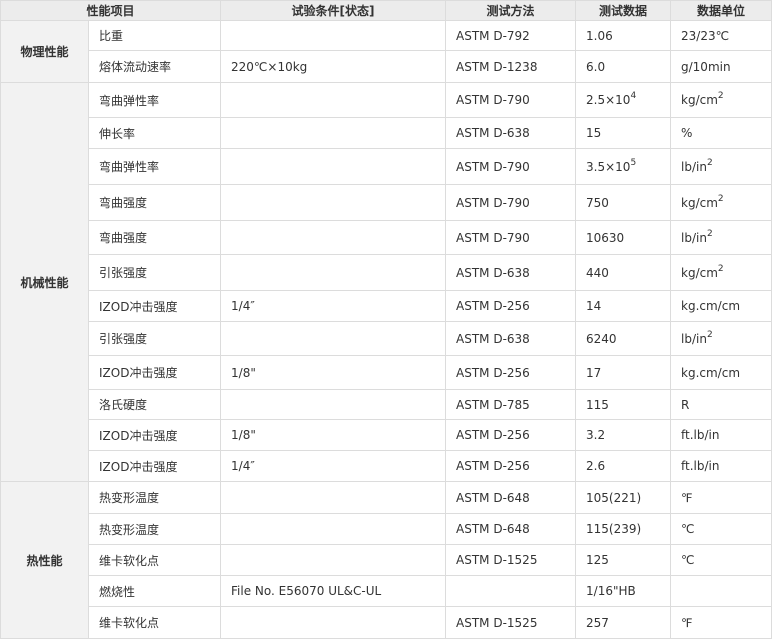 The width and height of the screenshot is (772, 644). I want to click on test-method: ASTM D-256, so click(493, 466).